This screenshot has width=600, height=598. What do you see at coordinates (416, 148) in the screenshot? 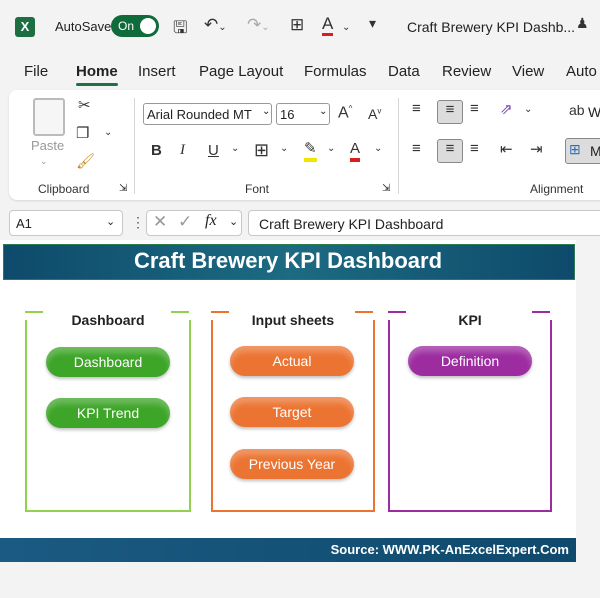
I see `align-left-icon: ≡` at bounding box center [416, 148].